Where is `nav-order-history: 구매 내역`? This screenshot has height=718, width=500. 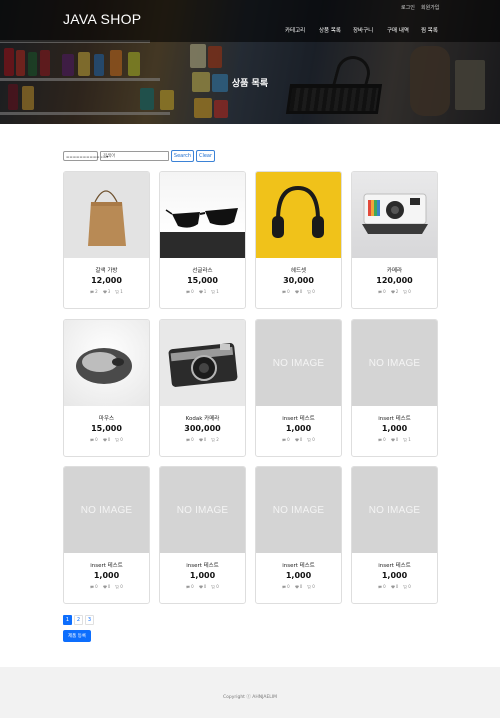 nav-order-history: 구매 내역 is located at coordinates (398, 30).